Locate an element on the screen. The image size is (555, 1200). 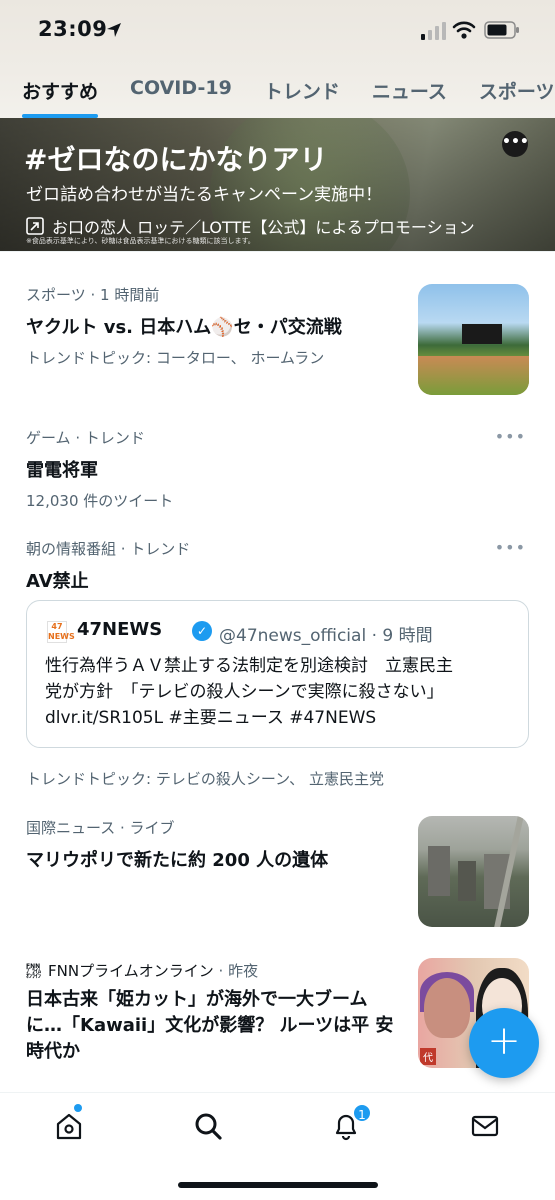
explore-tabs: おすすめ COVID-19 トレンド ニュース スポーツ is located at coordinates (277, 90).